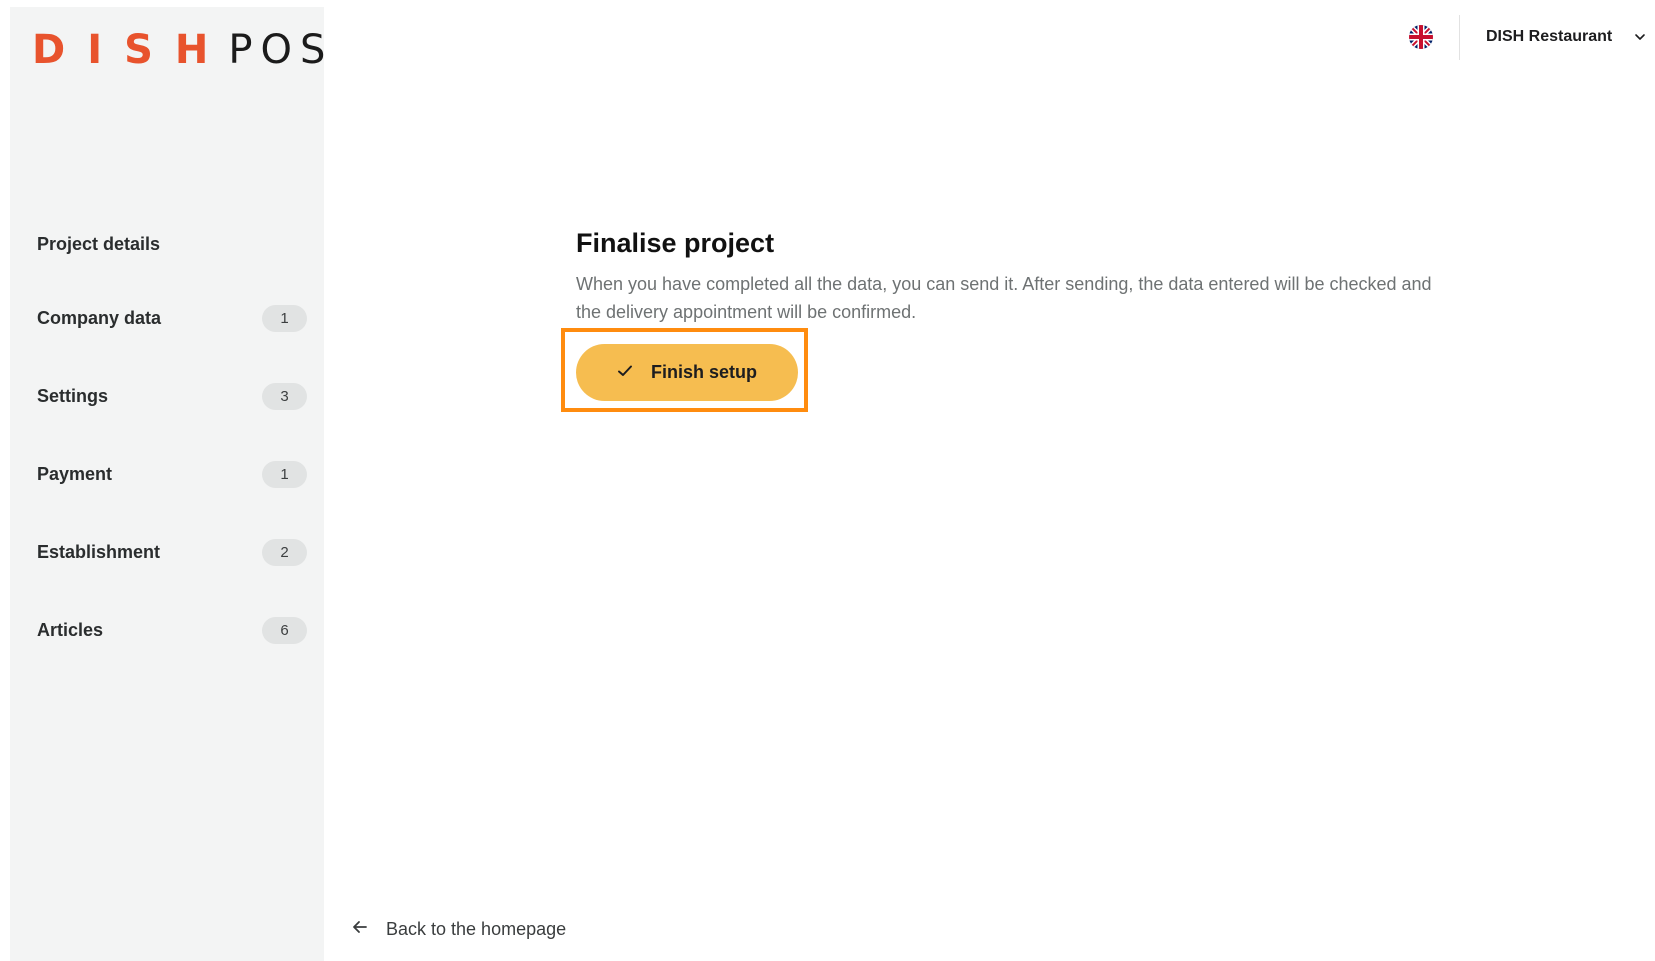 This screenshot has width=1655, height=961. What do you see at coordinates (172, 318) in the screenshot?
I see `sidebar-item-company-data: Company data 1` at bounding box center [172, 318].